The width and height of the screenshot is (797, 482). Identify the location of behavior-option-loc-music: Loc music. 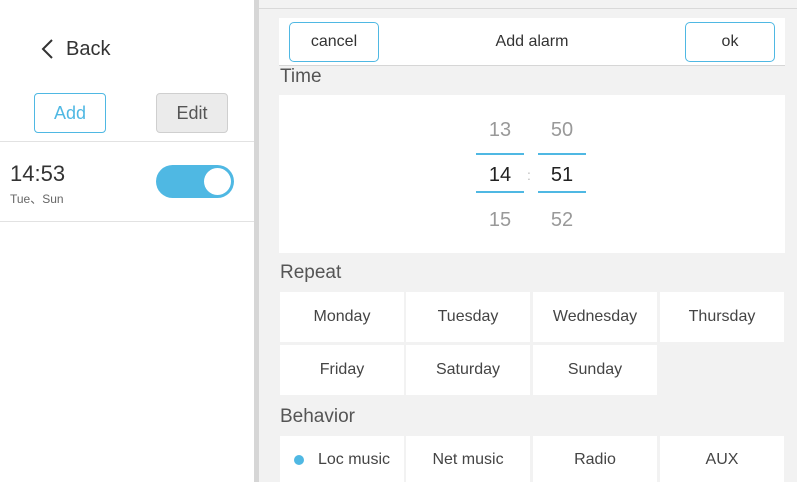
(342, 459).